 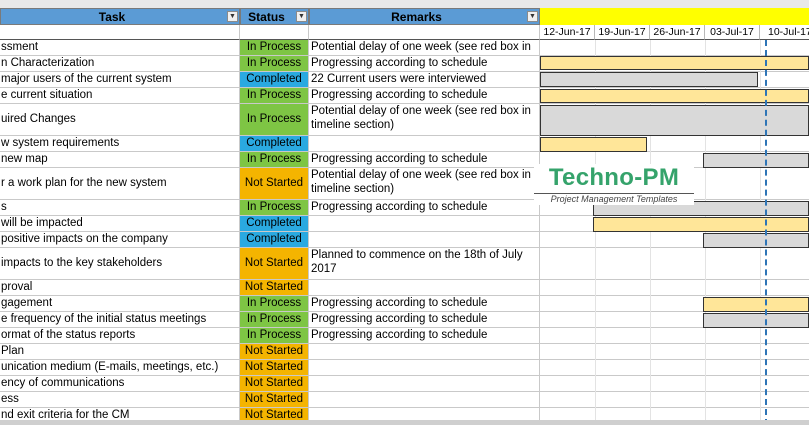 What do you see at coordinates (622, 32) in the screenshot?
I see `date-header: 19-Jun-17` at bounding box center [622, 32].